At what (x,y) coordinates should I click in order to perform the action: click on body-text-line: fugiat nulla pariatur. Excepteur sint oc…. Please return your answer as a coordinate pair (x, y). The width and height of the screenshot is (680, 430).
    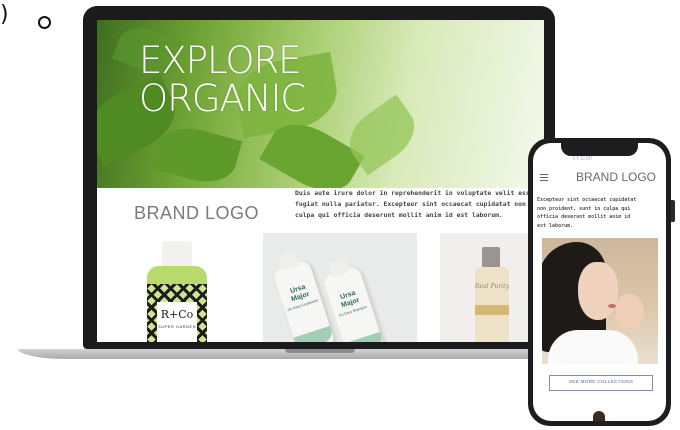
    Looking at the image, I should click on (415, 204).